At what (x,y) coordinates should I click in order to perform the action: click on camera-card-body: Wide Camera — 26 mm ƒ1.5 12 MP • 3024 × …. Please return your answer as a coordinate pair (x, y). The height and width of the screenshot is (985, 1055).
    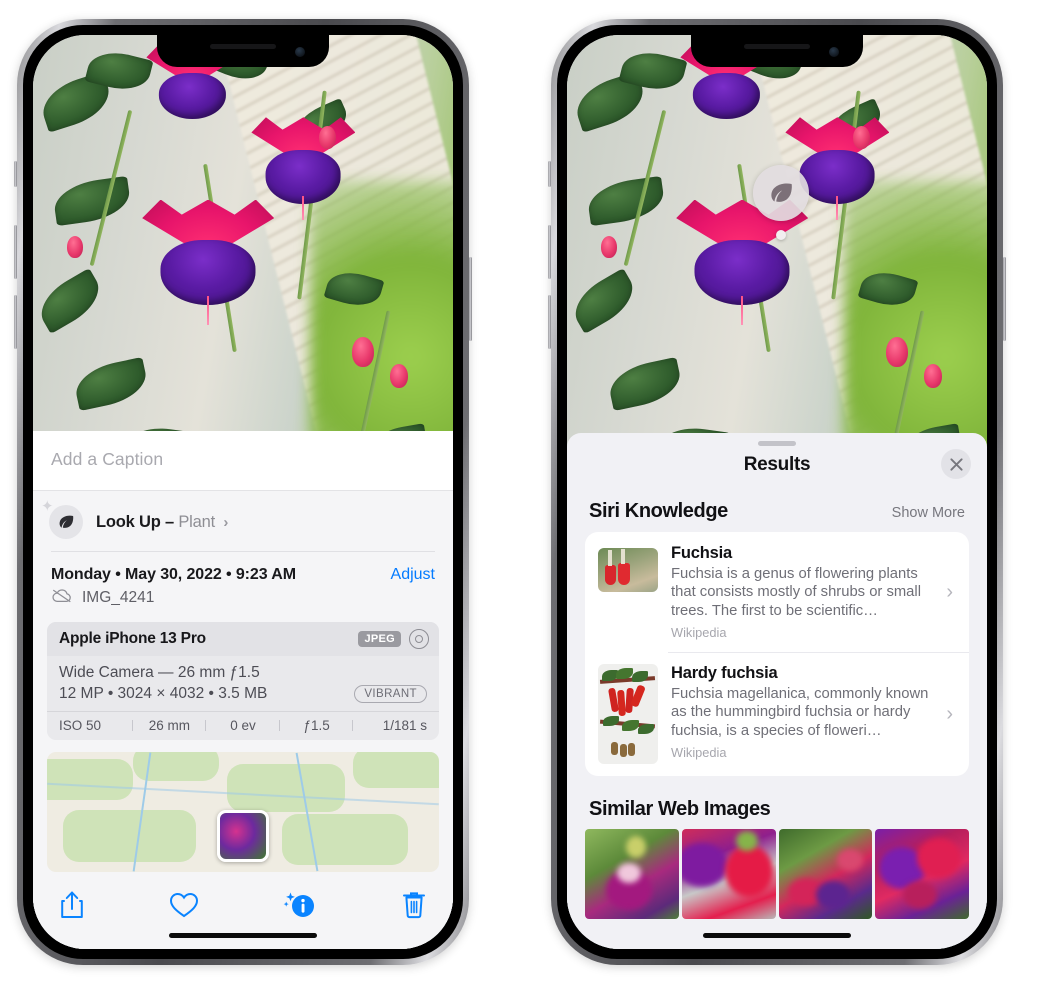
    Looking at the image, I should click on (243, 683).